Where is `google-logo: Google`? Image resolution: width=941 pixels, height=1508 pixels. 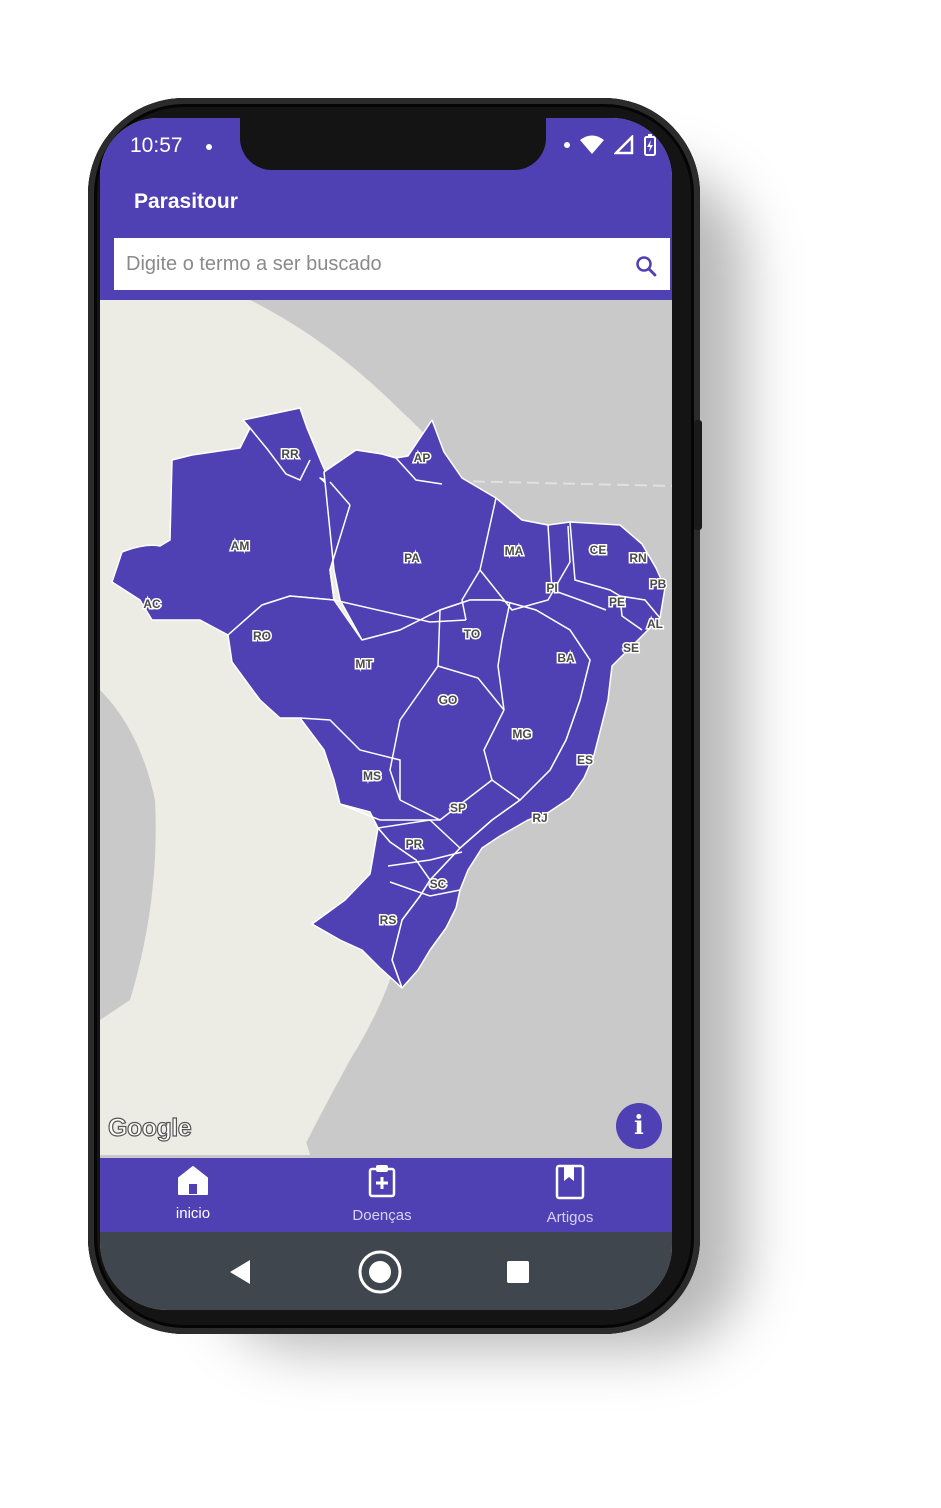 google-logo: Google is located at coordinates (149, 1127).